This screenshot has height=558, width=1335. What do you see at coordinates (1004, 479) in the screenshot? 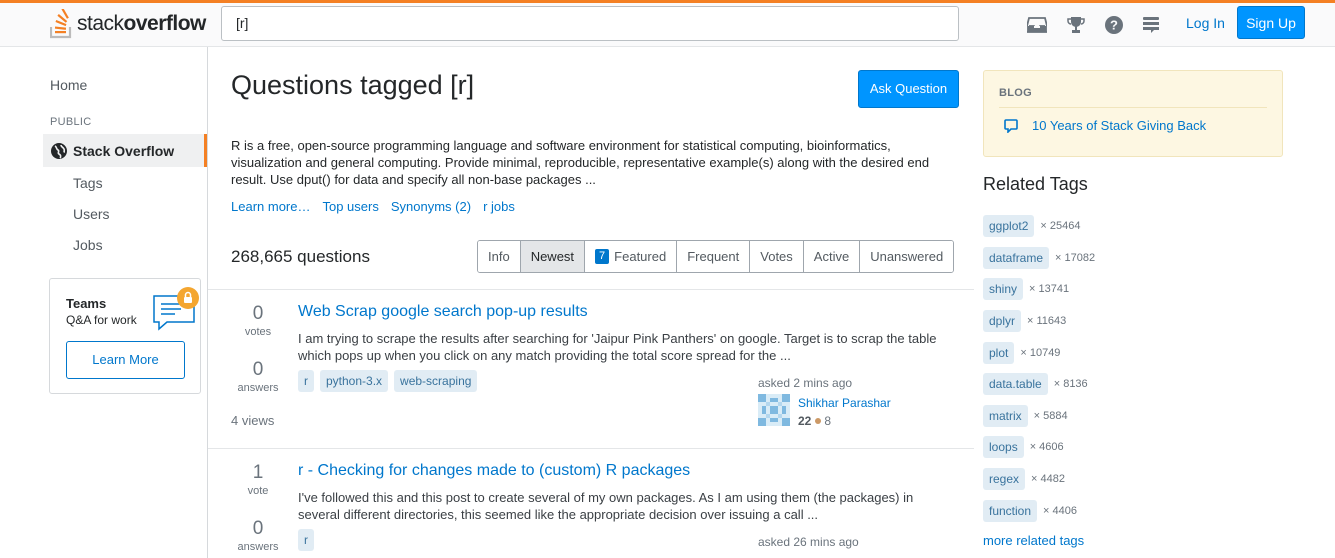
I see `tag-regex: regex` at bounding box center [1004, 479].